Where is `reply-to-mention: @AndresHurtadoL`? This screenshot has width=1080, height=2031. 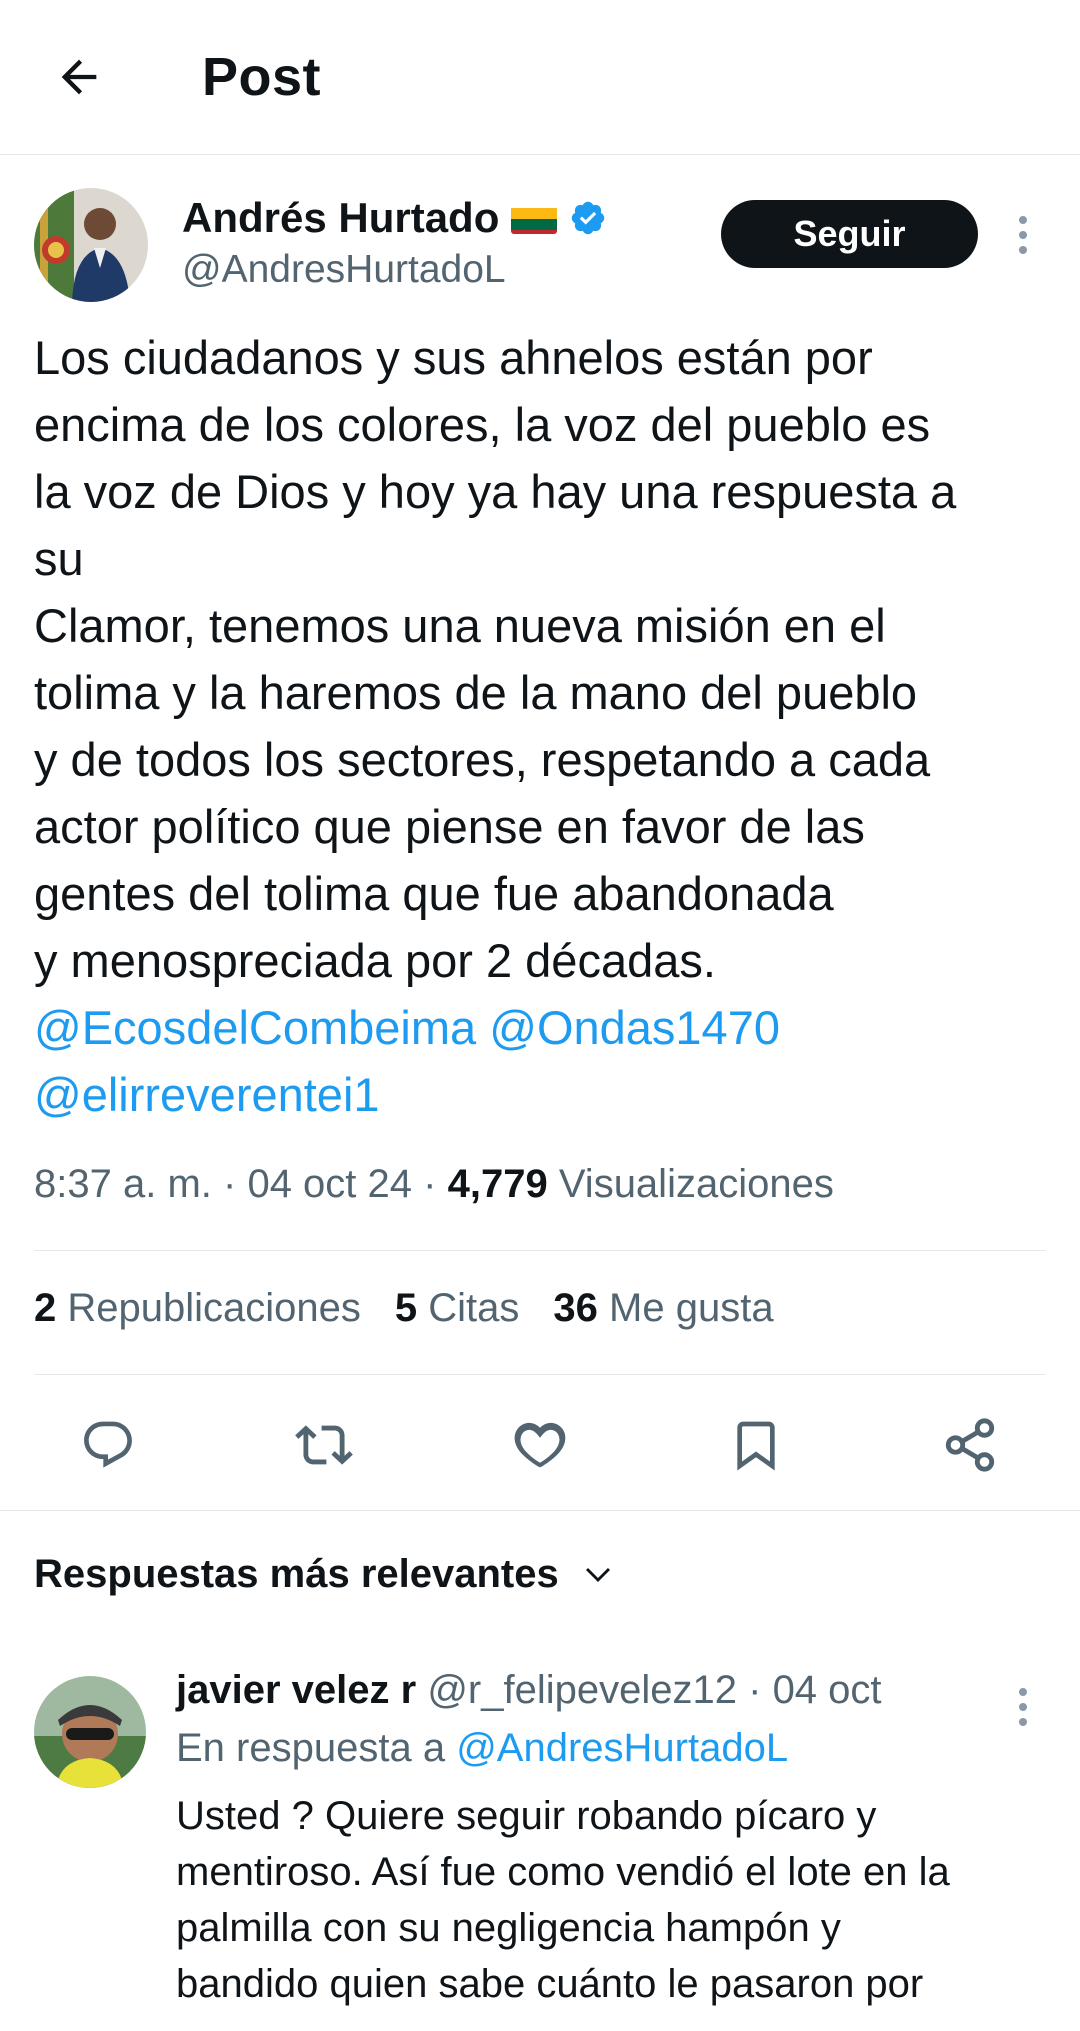 reply-to-mention: @AndresHurtadoL is located at coordinates (622, 1748).